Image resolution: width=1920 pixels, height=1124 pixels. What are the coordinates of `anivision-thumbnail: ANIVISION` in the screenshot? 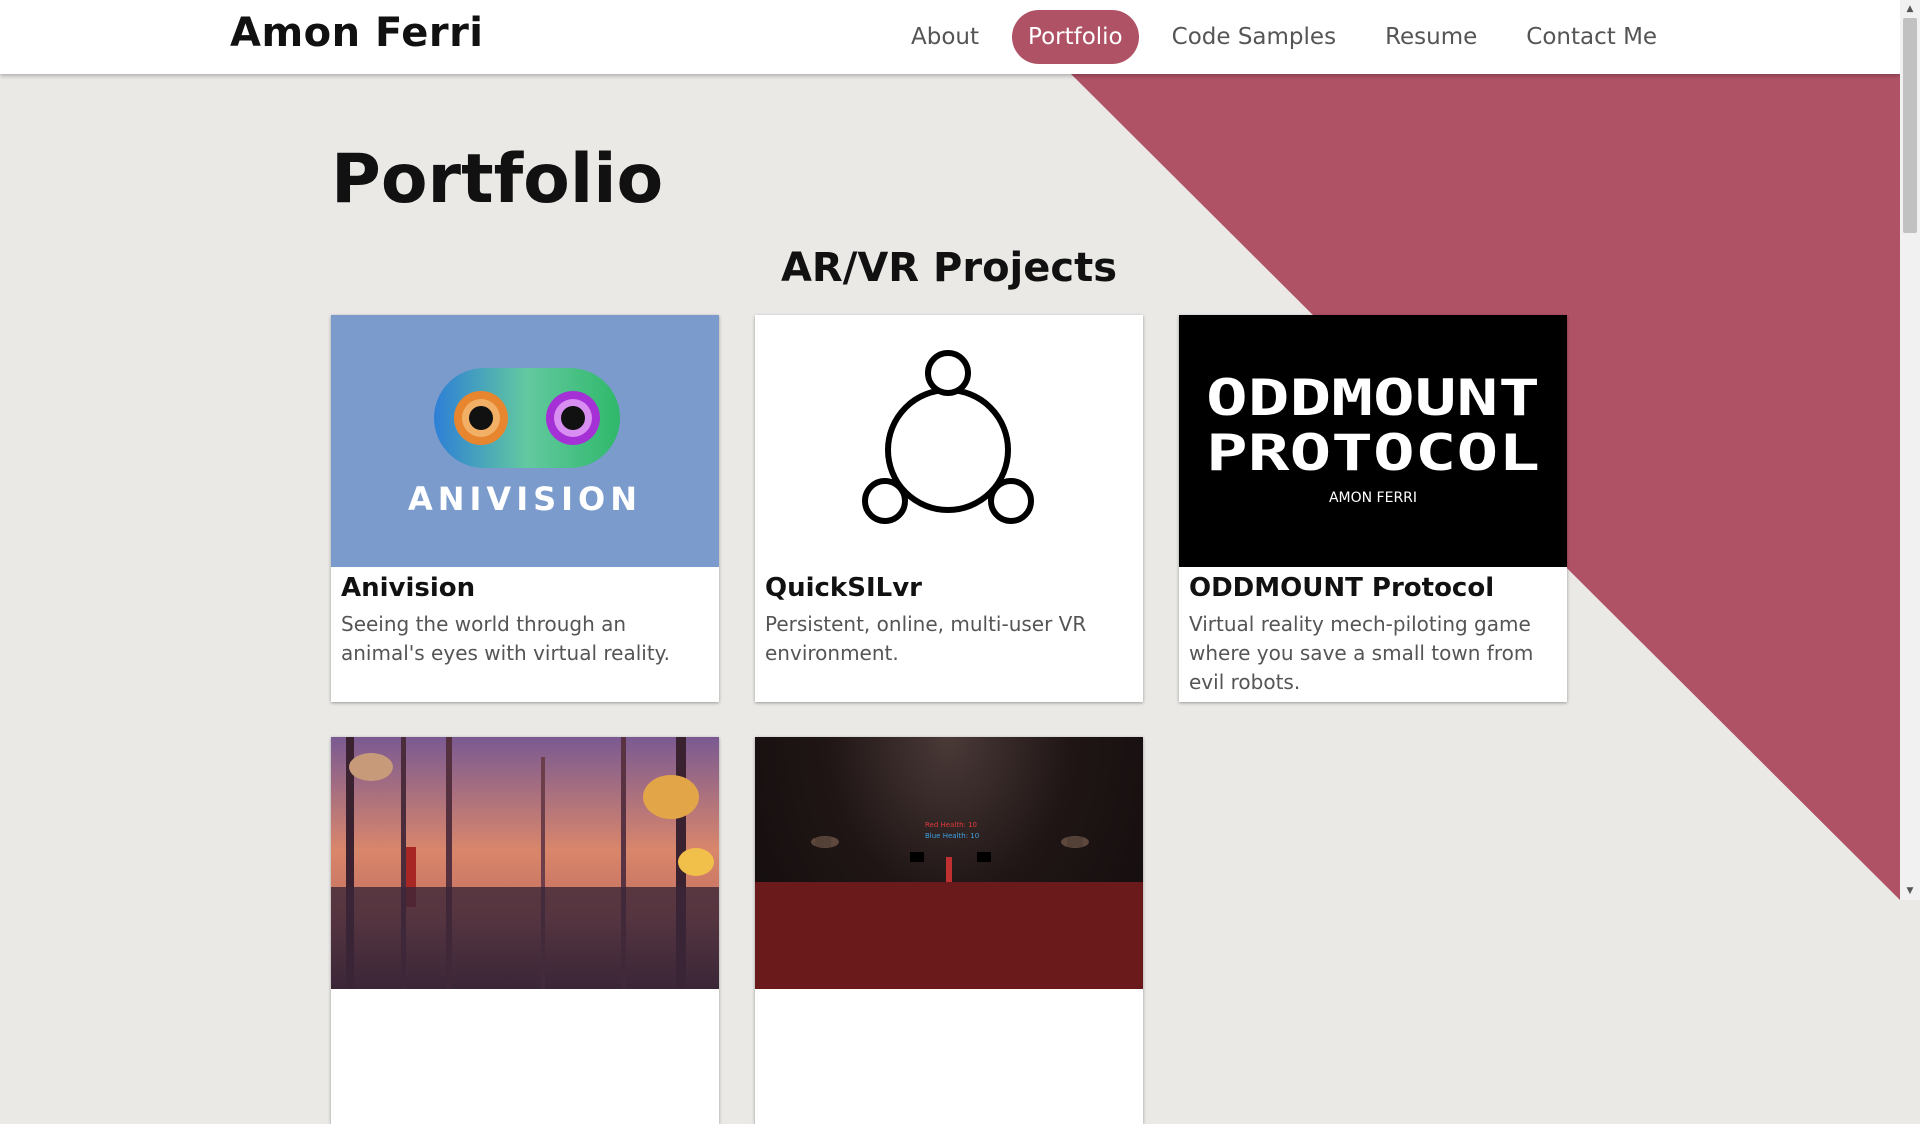 It's located at (525, 441).